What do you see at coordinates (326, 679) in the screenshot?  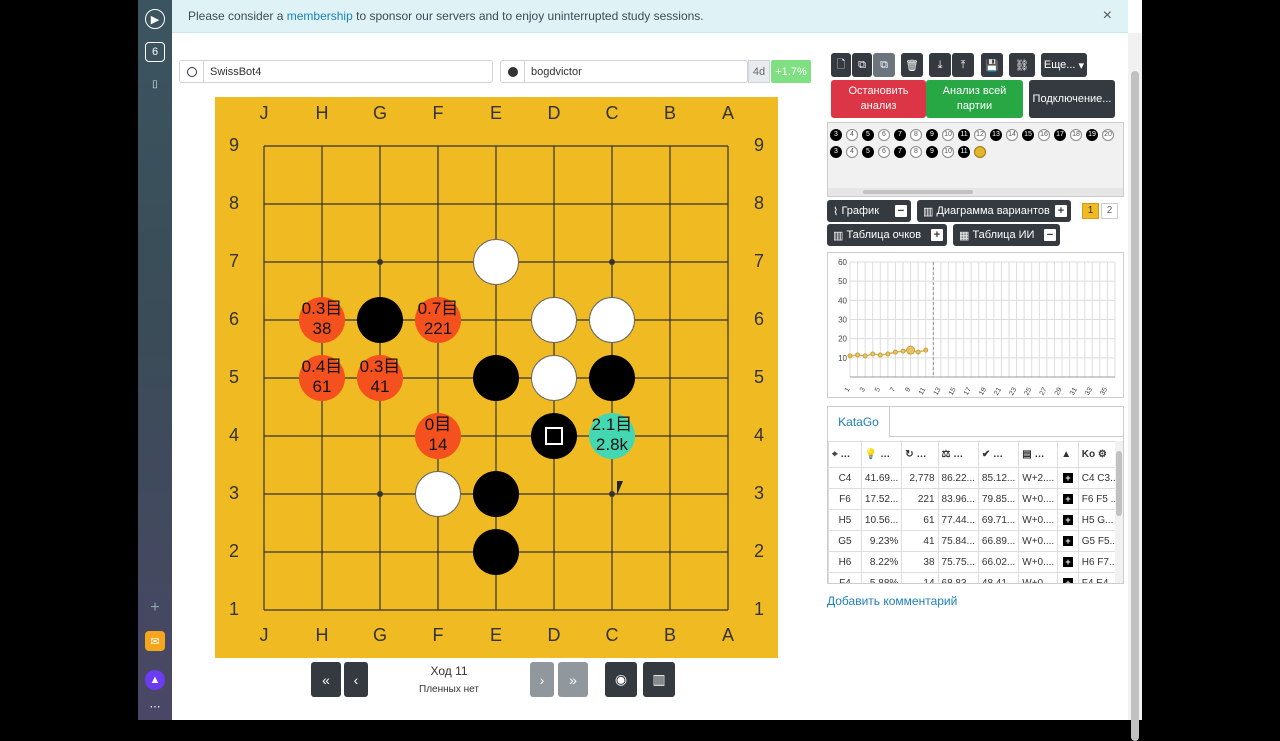 I see `first-move-button: «` at bounding box center [326, 679].